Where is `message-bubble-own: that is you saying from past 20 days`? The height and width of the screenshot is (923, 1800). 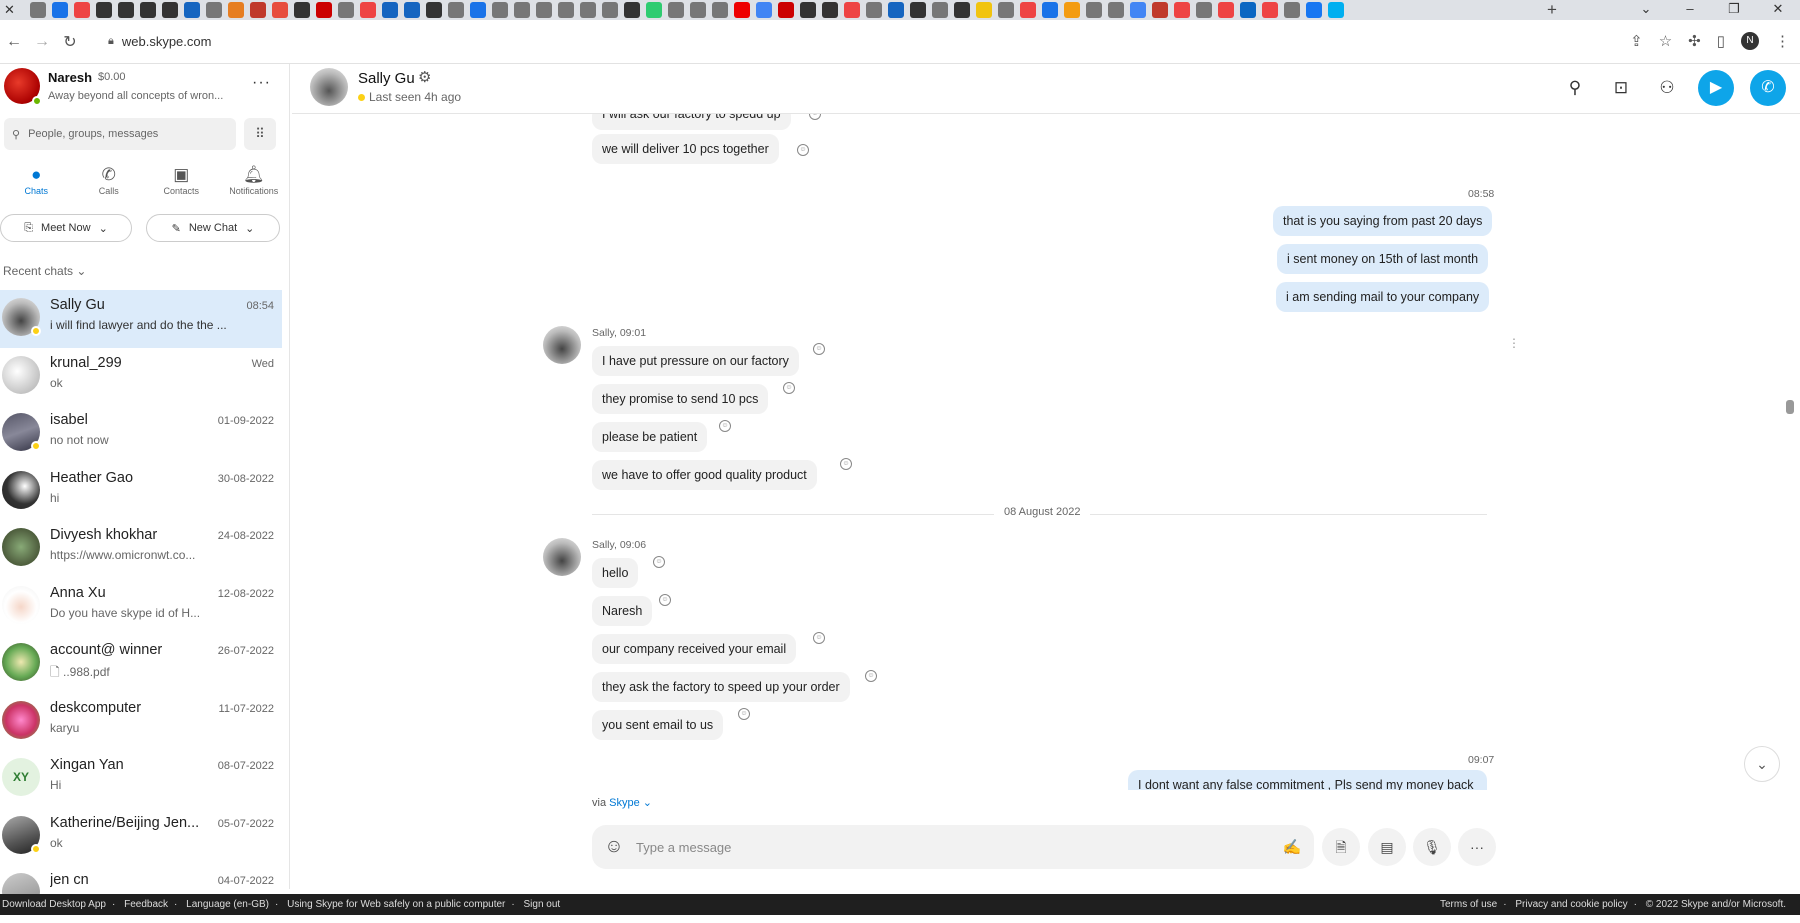
message-bubble-own: that is you saying from past 20 days is located at coordinates (1383, 221).